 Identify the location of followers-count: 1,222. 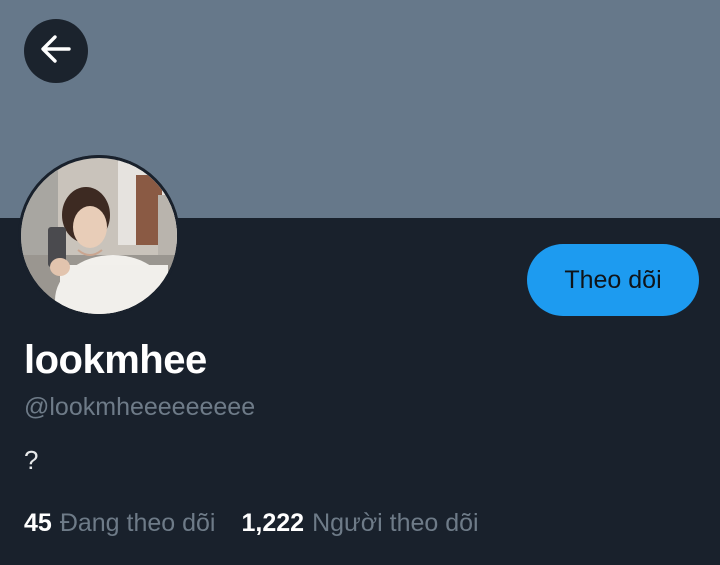
(273, 523).